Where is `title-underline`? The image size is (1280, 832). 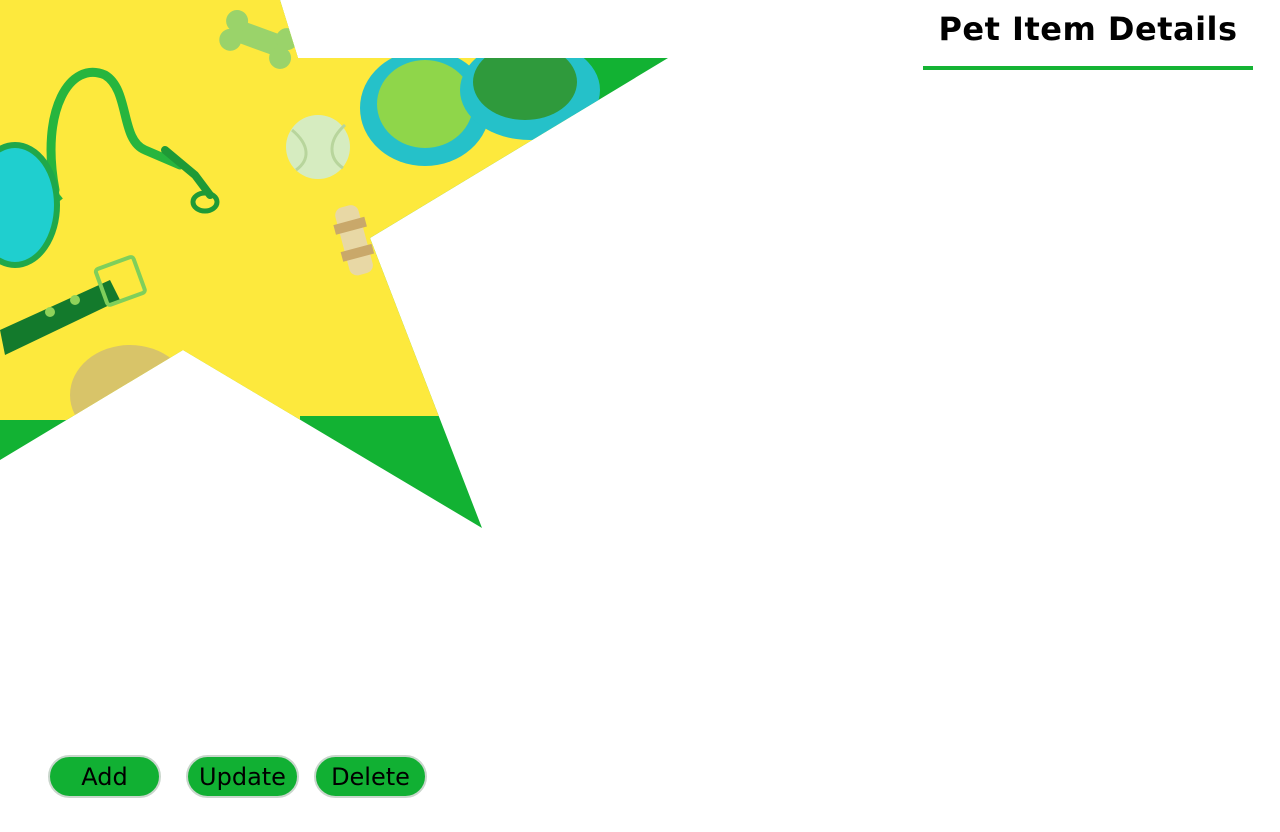 title-underline is located at coordinates (1088, 68).